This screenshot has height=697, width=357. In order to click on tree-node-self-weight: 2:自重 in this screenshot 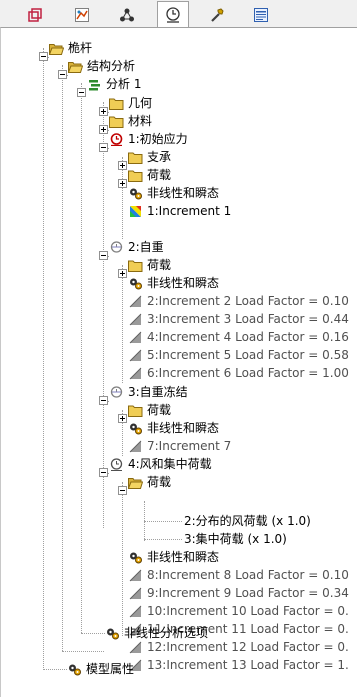, I will do `click(136, 247)`.